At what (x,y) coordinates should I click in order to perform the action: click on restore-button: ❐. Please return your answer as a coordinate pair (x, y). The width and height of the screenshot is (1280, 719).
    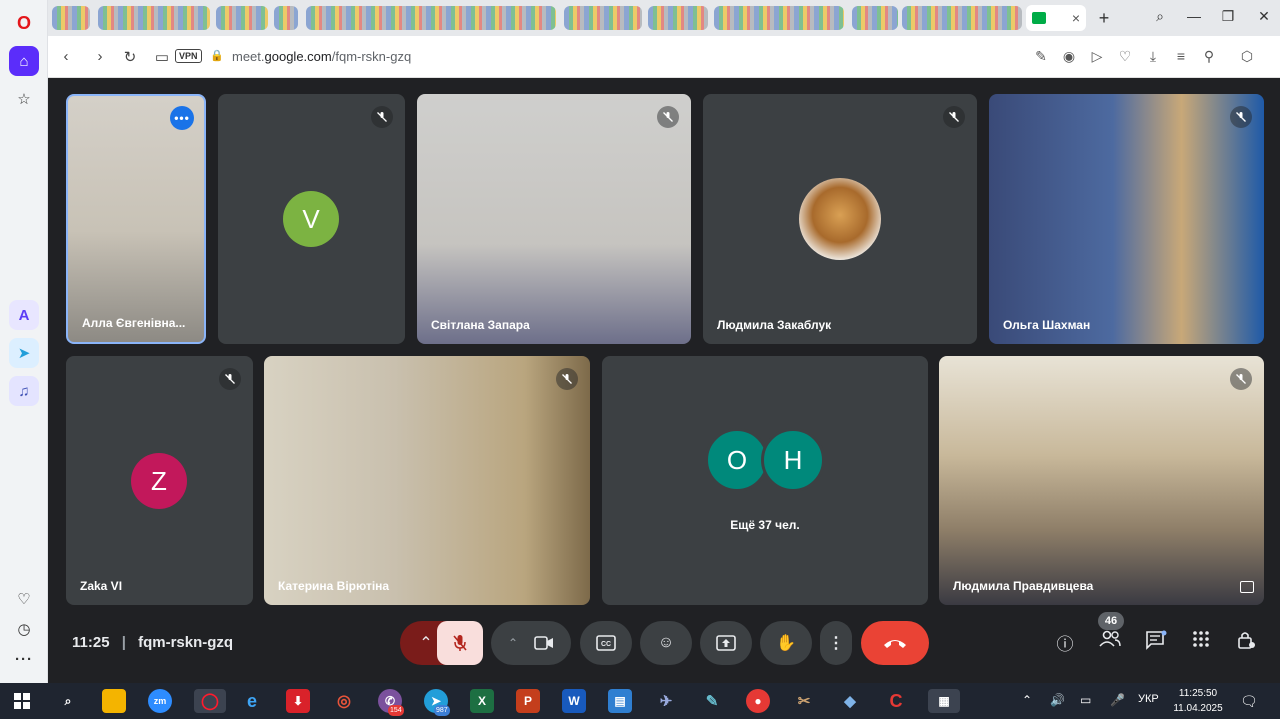
    Looking at the image, I should click on (1228, 16).